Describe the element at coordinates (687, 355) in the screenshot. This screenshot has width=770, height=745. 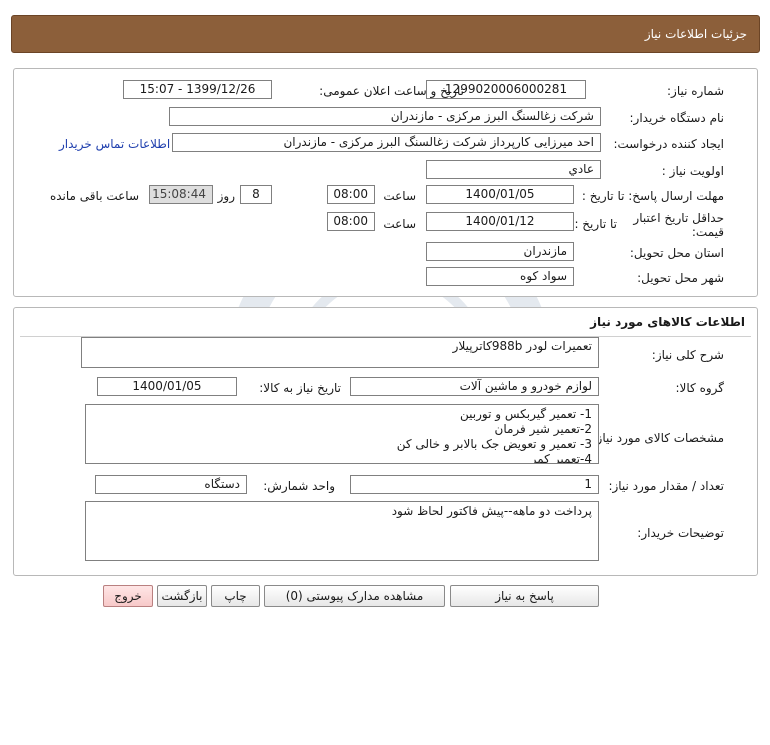
I see `desc-label: شرح کلی نیاز:` at that location.